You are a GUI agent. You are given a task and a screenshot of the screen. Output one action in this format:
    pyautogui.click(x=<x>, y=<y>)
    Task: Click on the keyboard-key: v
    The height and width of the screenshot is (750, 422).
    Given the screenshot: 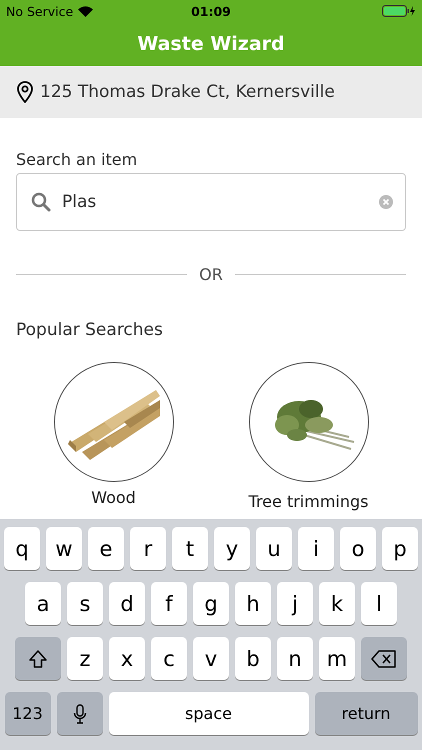 What is the action you would take?
    pyautogui.click(x=211, y=658)
    